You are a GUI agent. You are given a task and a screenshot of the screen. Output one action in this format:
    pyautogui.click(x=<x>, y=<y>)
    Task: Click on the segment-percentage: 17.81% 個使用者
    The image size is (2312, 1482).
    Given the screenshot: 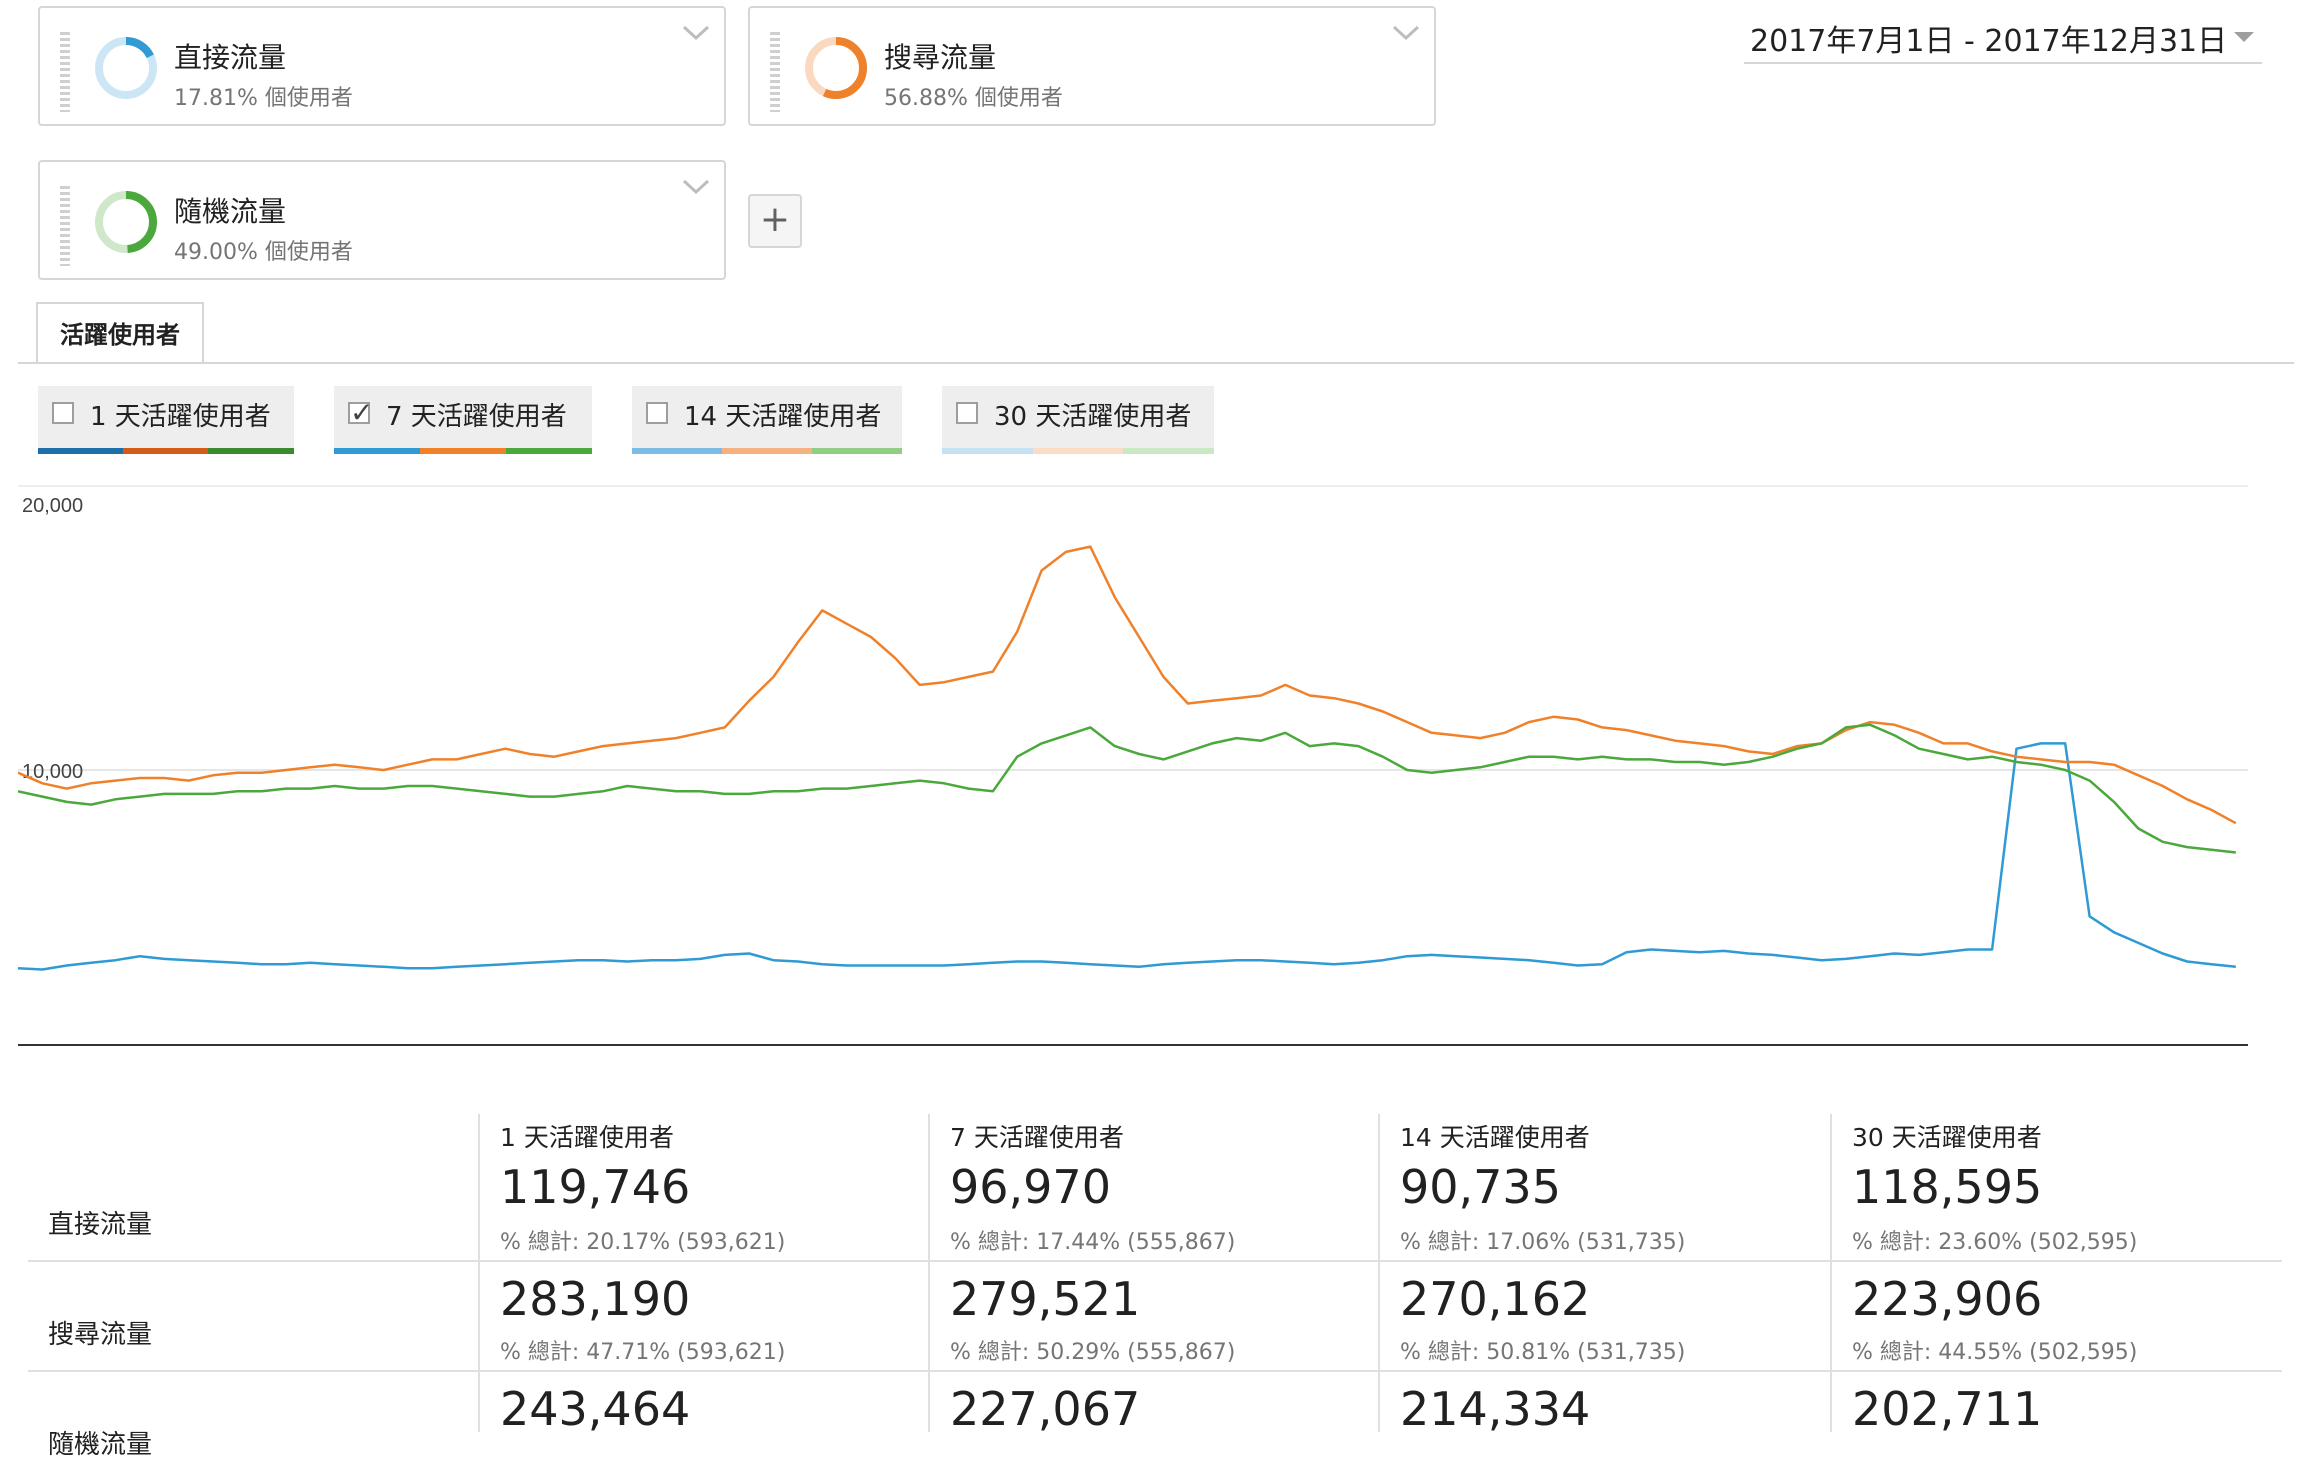 What is the action you would take?
    pyautogui.click(x=263, y=98)
    